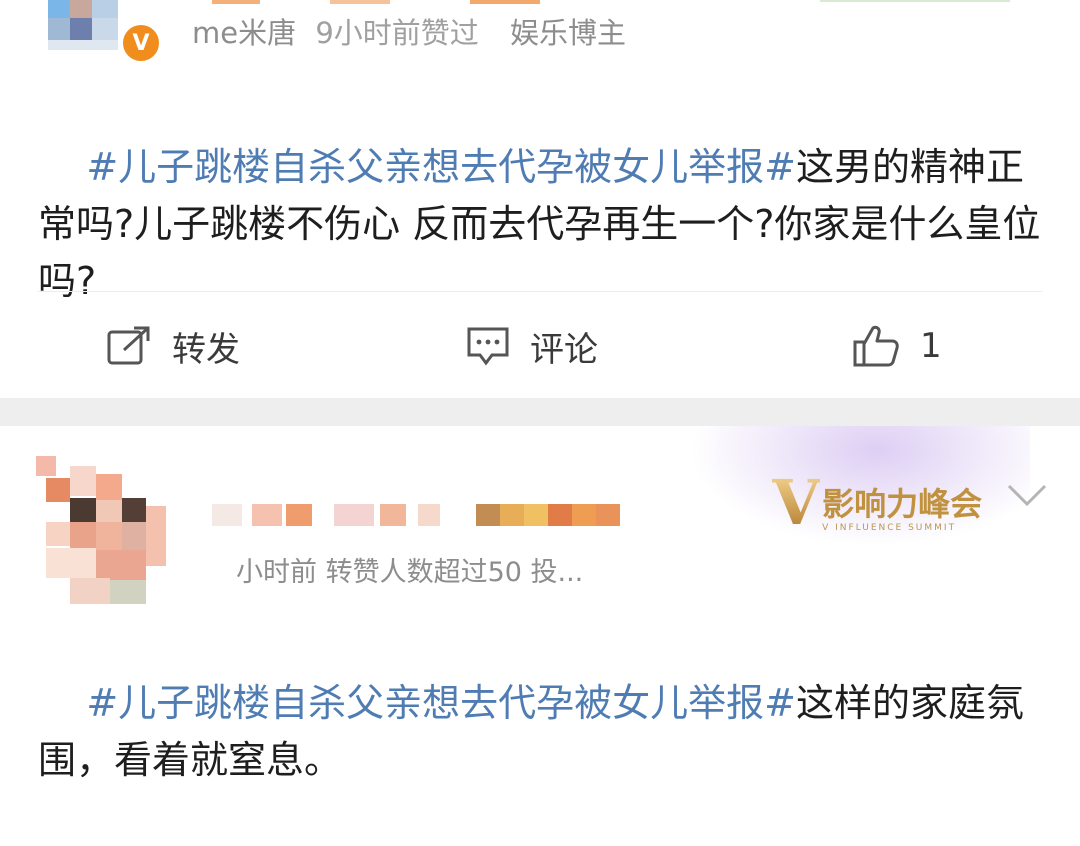  I want to click on author-name: me米唐, so click(244, 33).